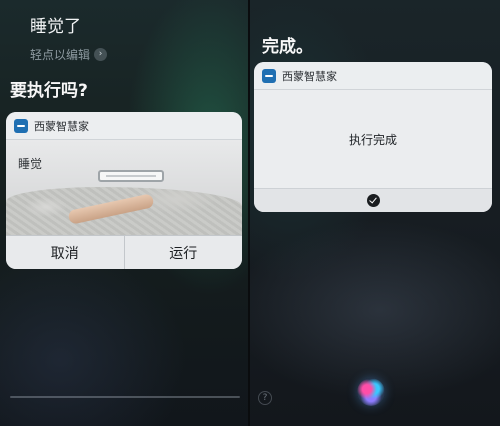  I want to click on card-footer, so click(373, 200).